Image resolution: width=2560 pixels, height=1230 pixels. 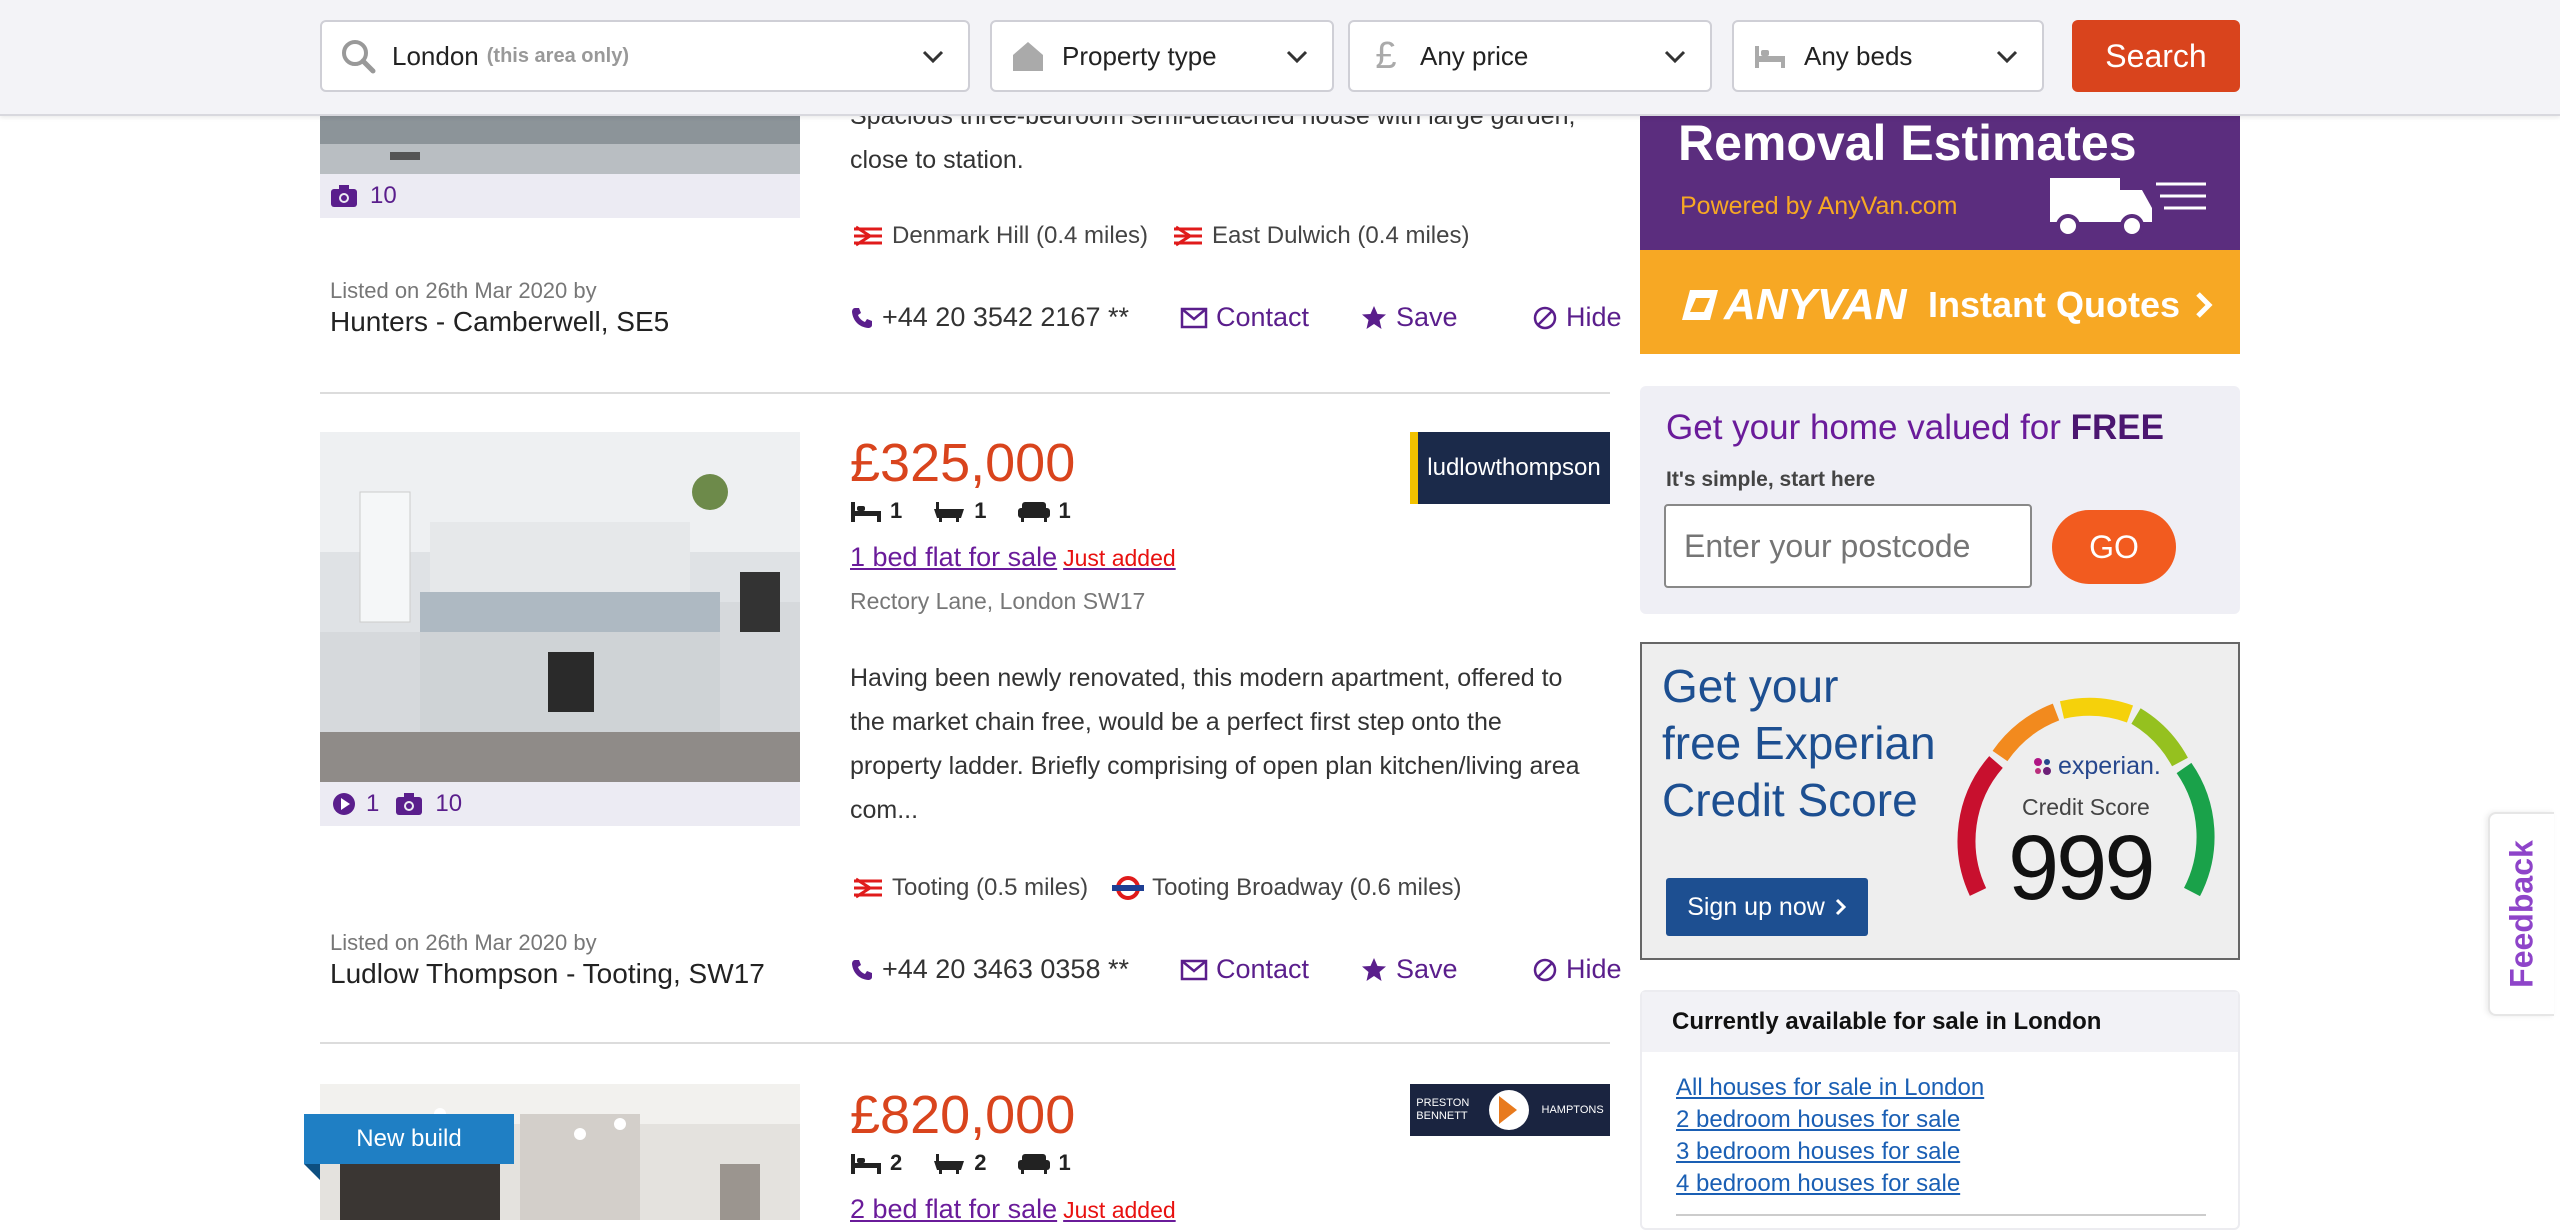 What do you see at coordinates (1848, 546) in the screenshot?
I see `postcode-input` at bounding box center [1848, 546].